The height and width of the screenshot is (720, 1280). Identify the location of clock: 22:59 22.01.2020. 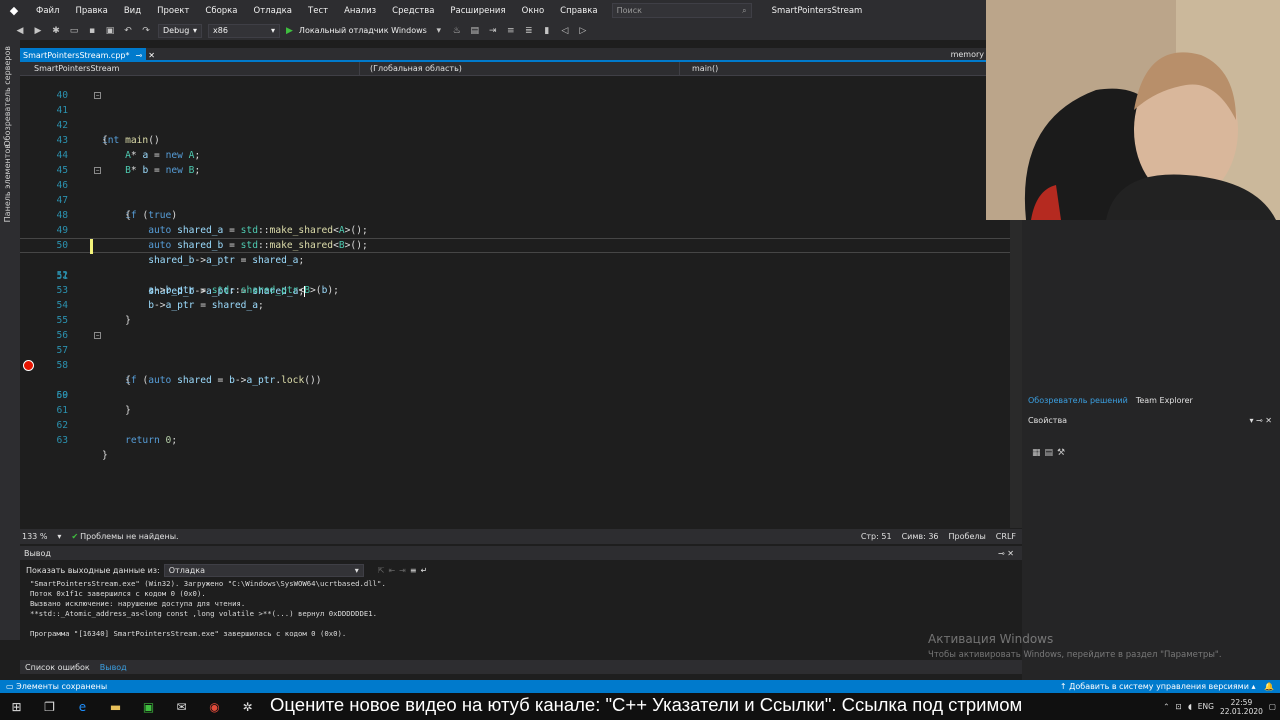
(1241, 707).